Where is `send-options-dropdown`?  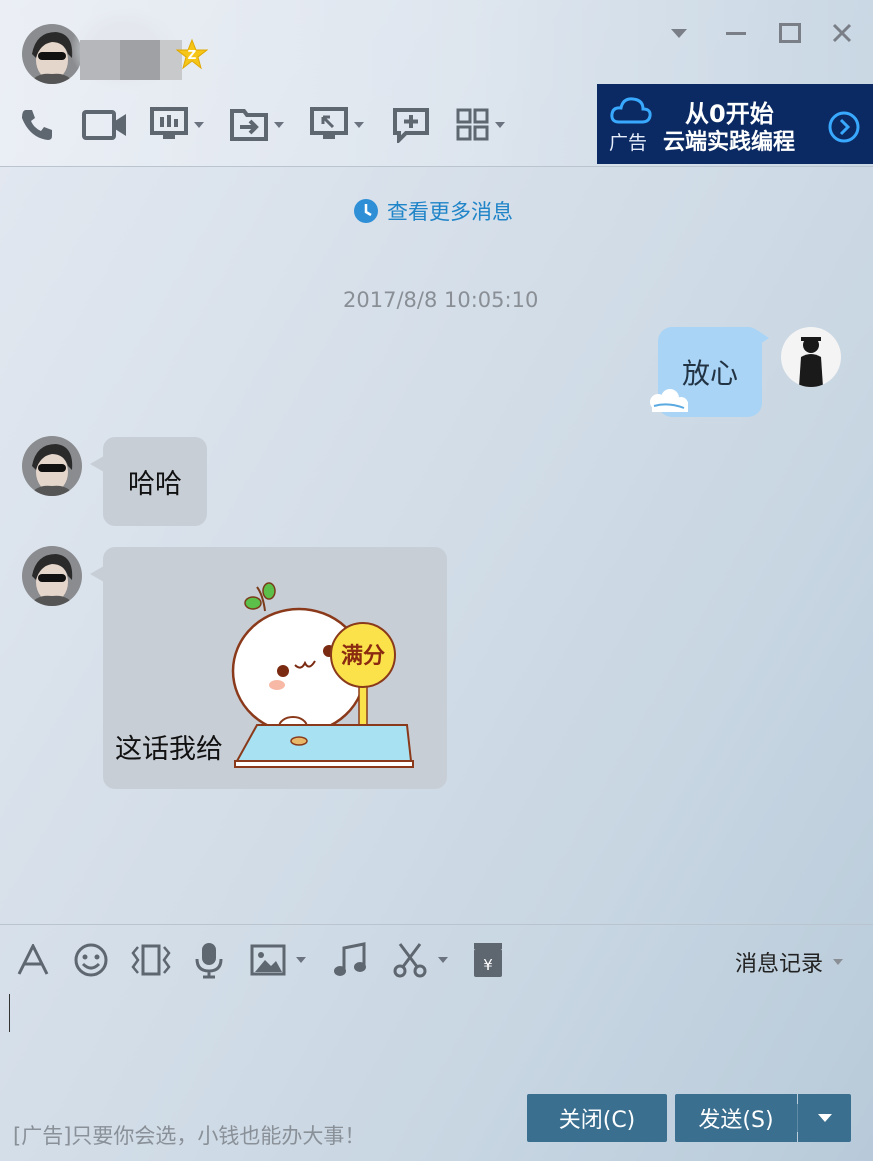
send-options-dropdown is located at coordinates (824, 1118).